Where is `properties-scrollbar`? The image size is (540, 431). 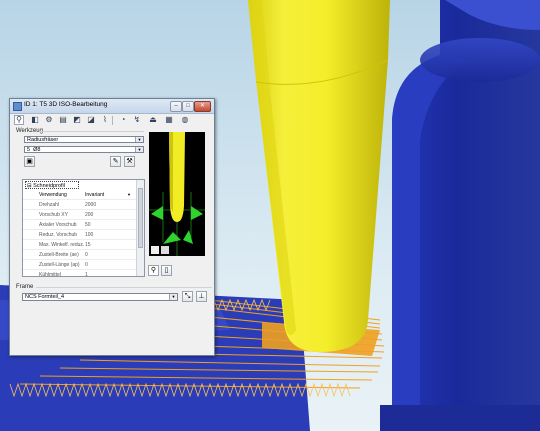 properties-scrollbar is located at coordinates (140, 228).